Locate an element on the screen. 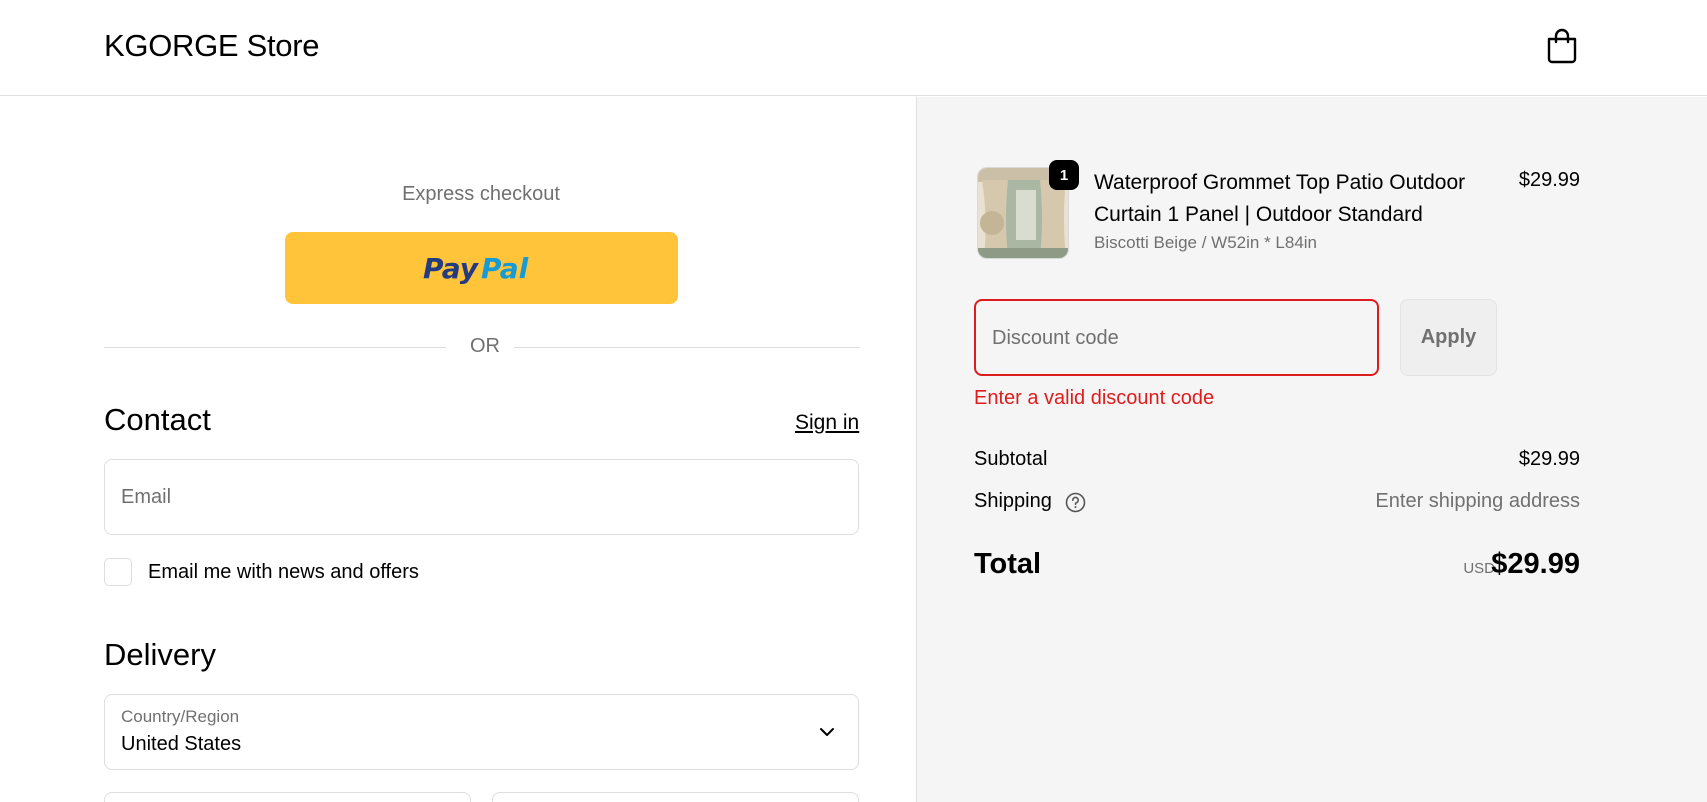 The width and height of the screenshot is (1707, 802). shipping-value: Enter shipping address is located at coordinates (1477, 501).